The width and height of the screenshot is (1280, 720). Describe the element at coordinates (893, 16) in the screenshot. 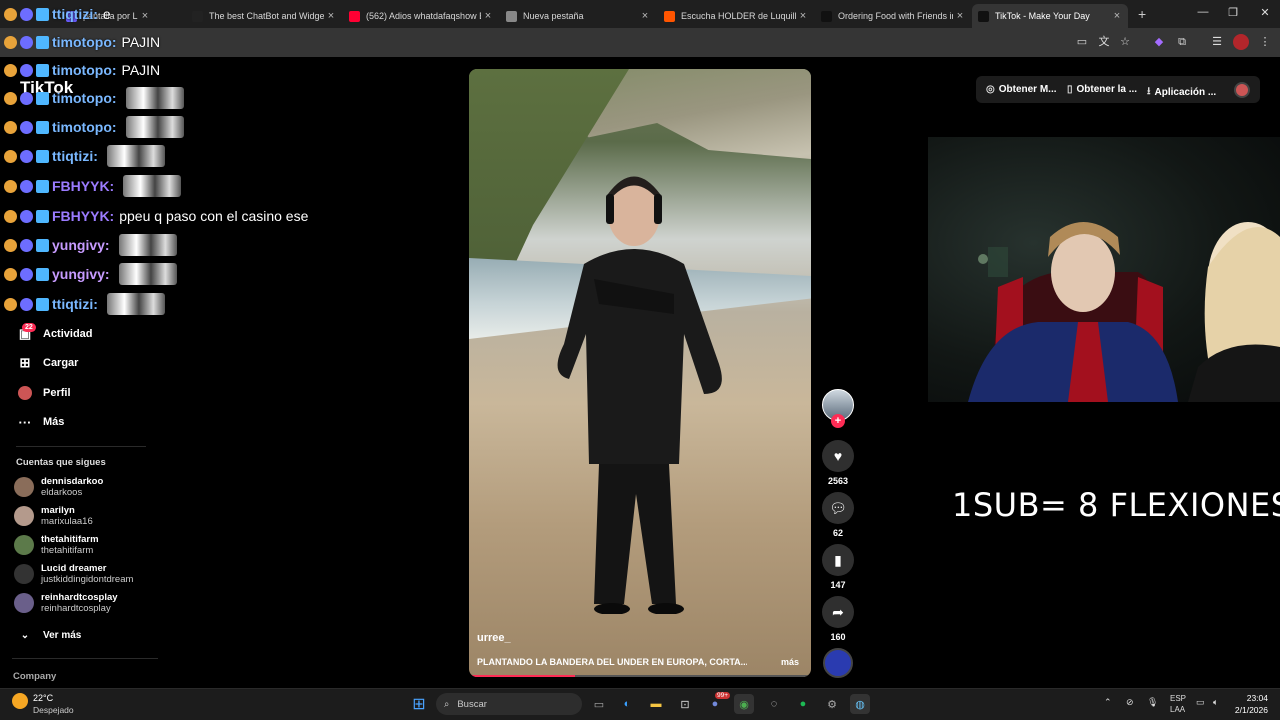

I see `browser-tab: Ordering Food with Friends in ×` at that location.